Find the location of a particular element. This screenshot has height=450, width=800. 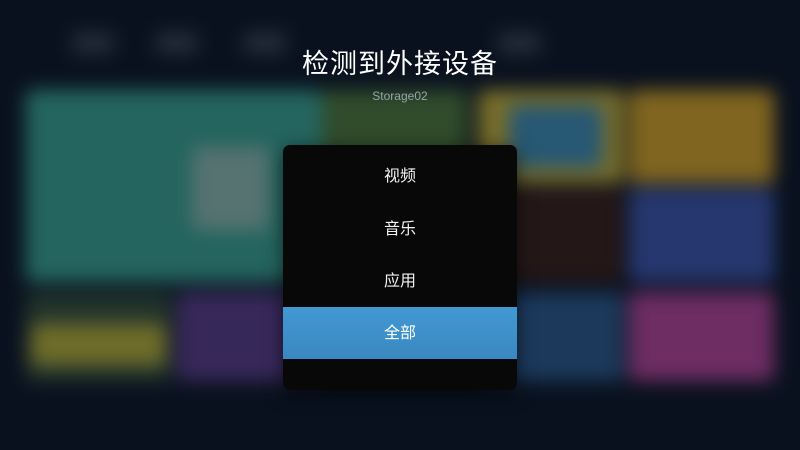

option-music-label: 音乐 is located at coordinates (399, 228).